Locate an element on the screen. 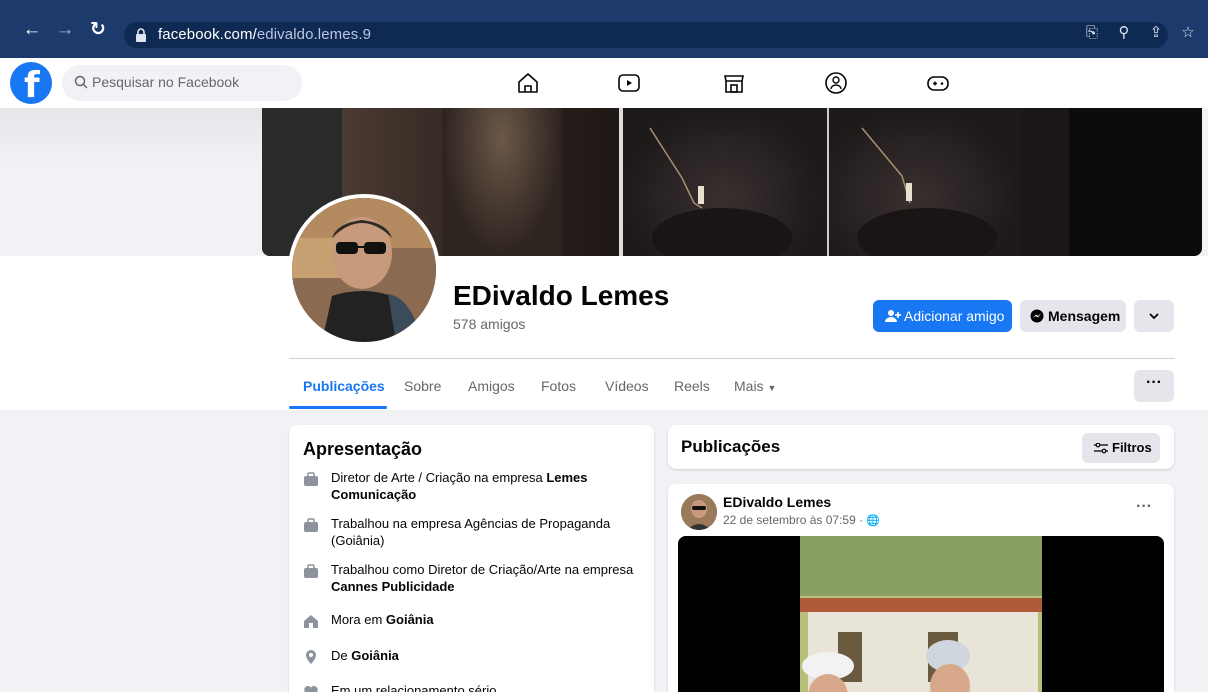  page-shading is located at coordinates (131, 138).